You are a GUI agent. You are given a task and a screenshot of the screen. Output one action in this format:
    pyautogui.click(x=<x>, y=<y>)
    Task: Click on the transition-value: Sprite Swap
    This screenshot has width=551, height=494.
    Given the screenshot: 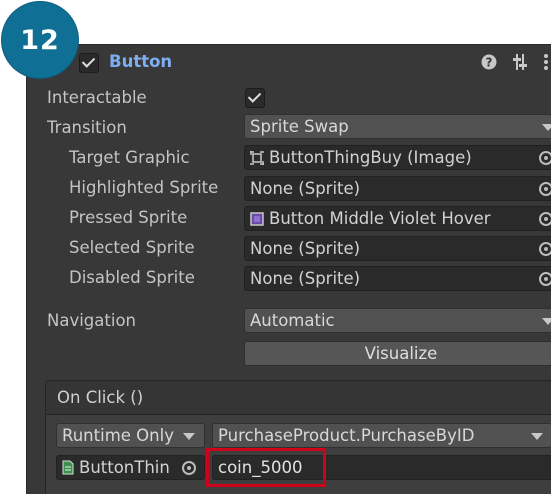 What is the action you would take?
    pyautogui.click(x=299, y=126)
    